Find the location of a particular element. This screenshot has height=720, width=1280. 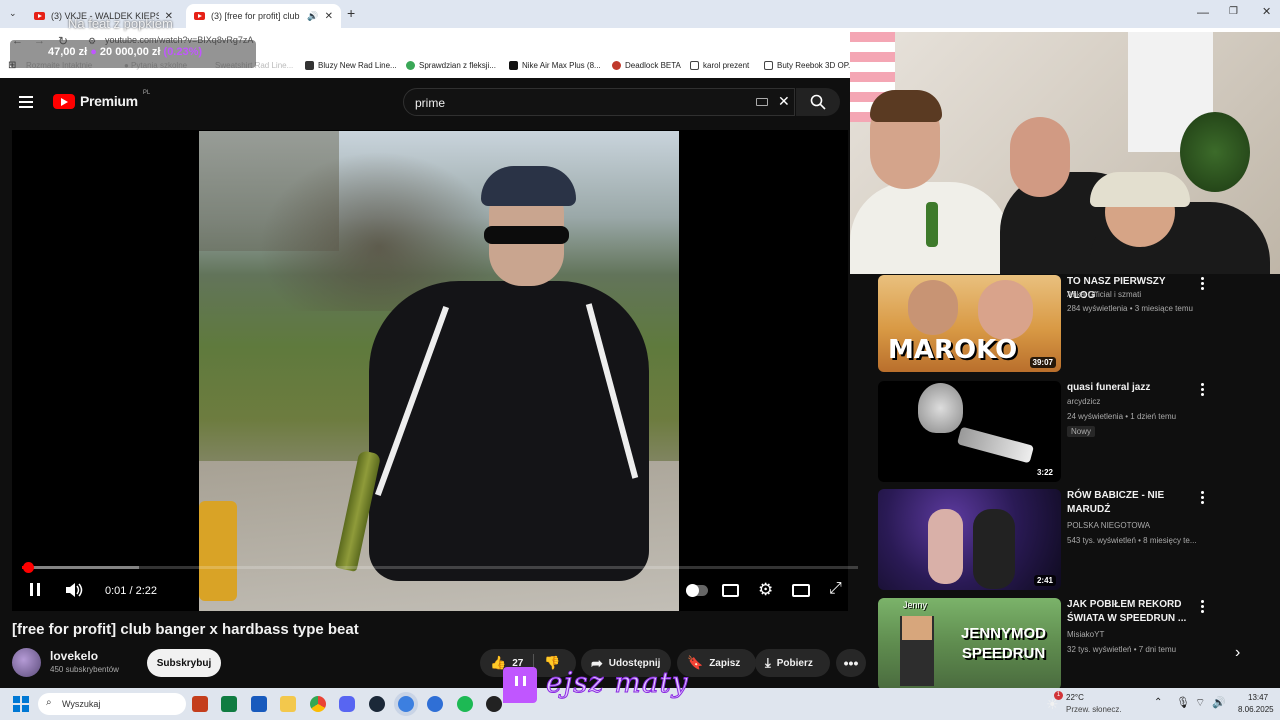

windows-start-icon is located at coordinates (21, 704).